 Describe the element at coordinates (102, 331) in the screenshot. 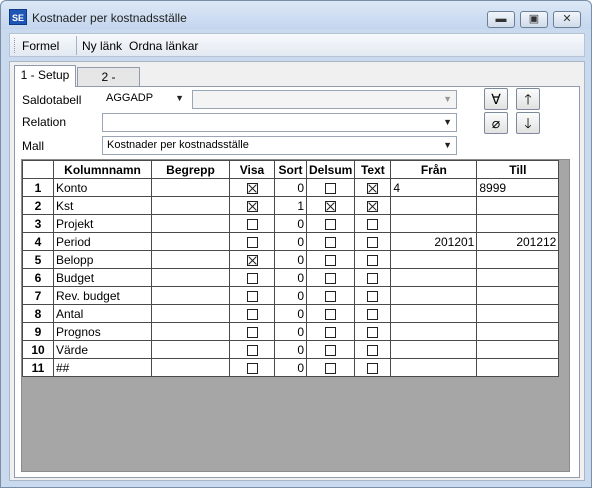

I see `kolumnnamn-cell: Prognos` at that location.